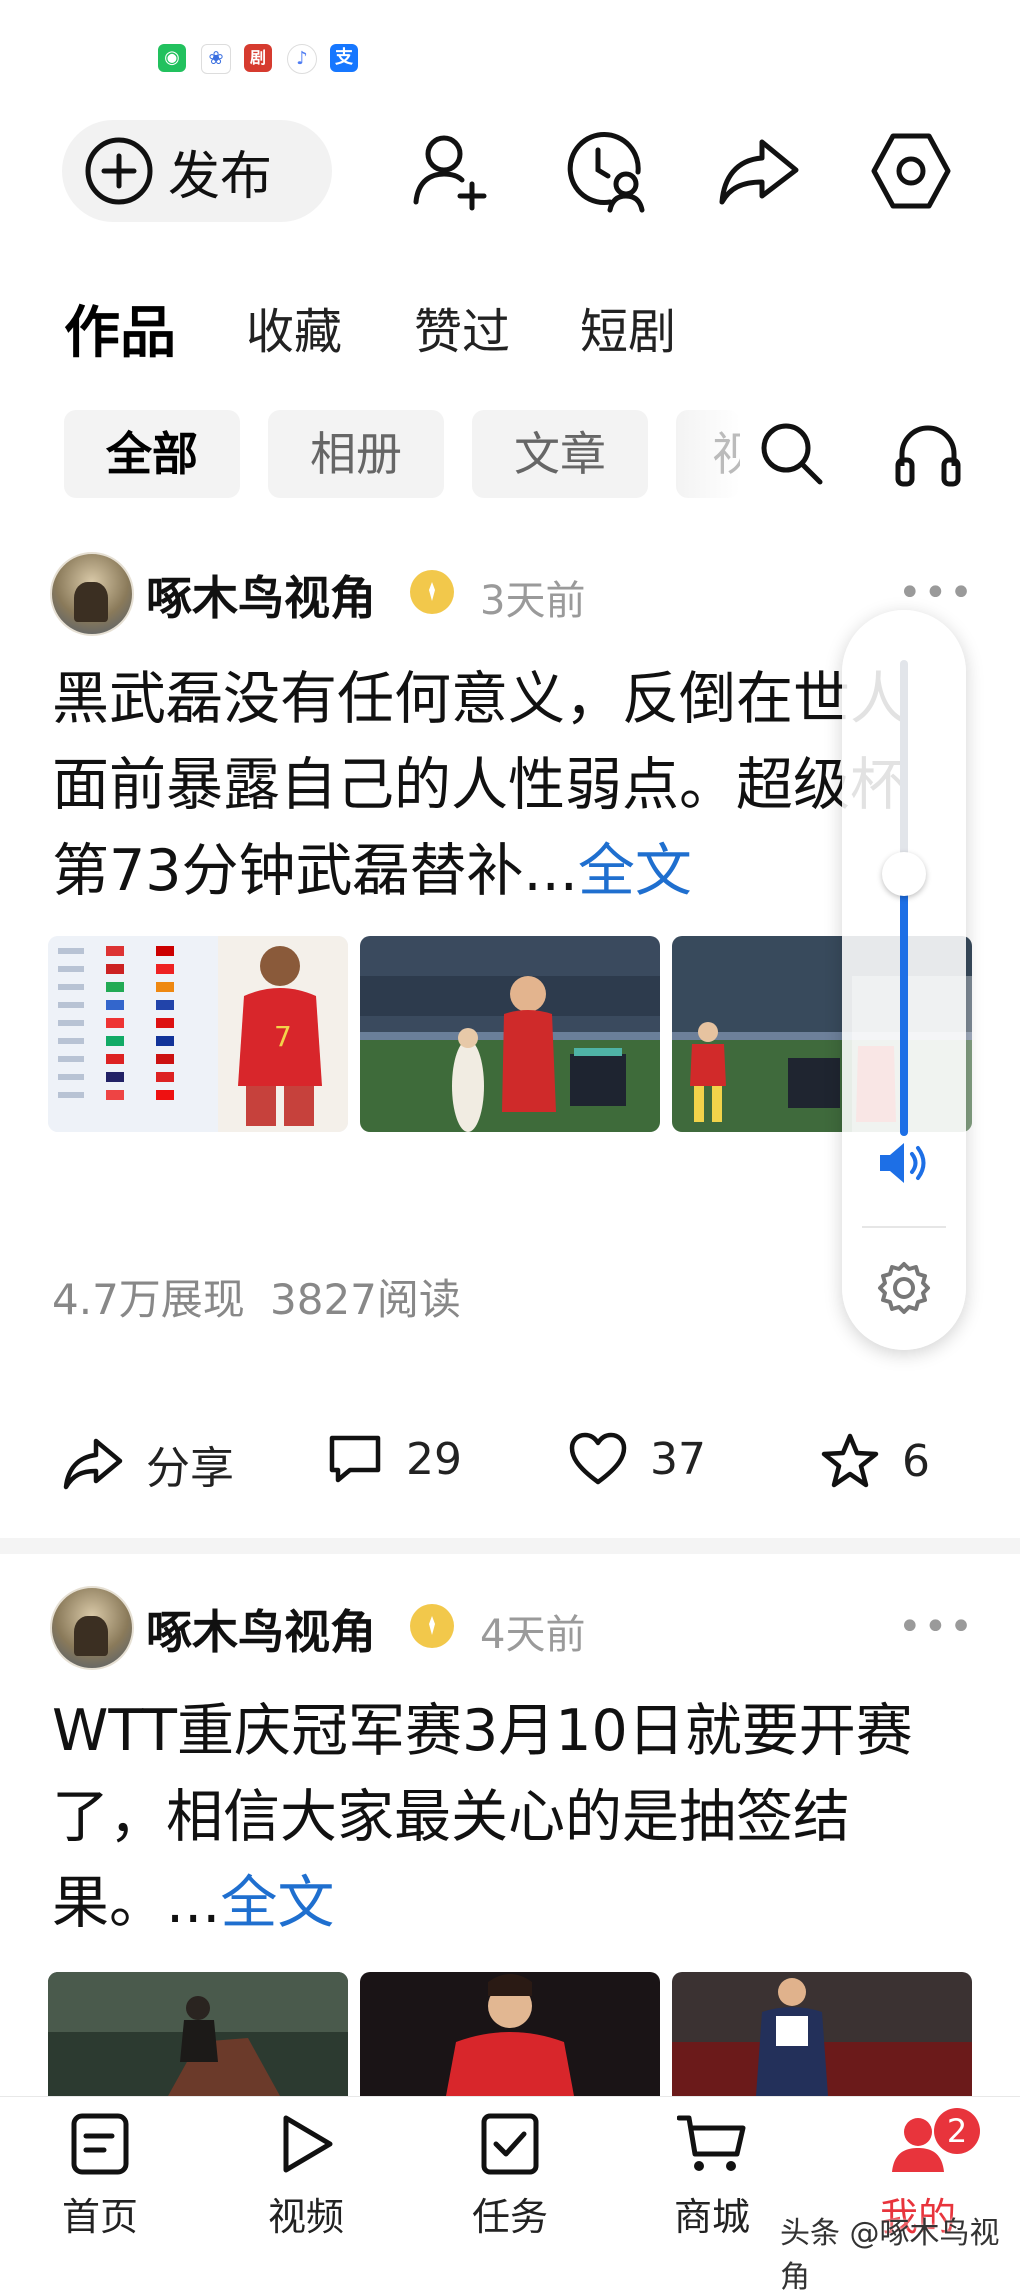 Image resolution: width=1020 pixels, height=2296 pixels. Describe the element at coordinates (605, 171) in the screenshot. I see `history-icon` at that location.